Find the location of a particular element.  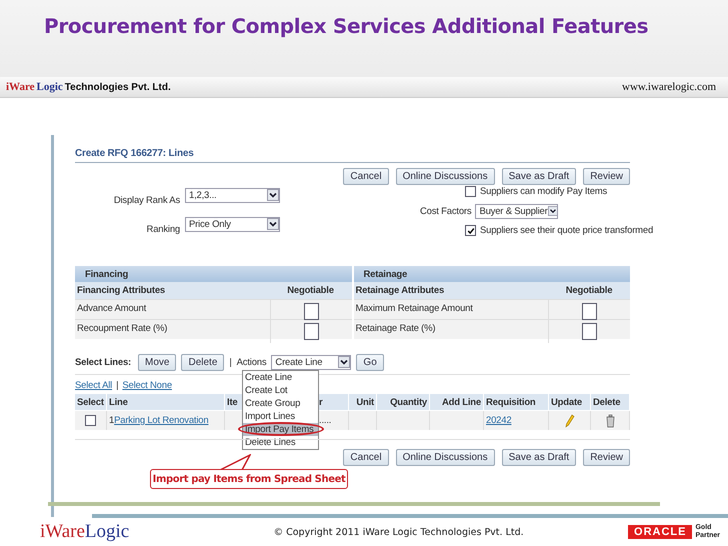

section-header: Retainage is located at coordinates (492, 274).